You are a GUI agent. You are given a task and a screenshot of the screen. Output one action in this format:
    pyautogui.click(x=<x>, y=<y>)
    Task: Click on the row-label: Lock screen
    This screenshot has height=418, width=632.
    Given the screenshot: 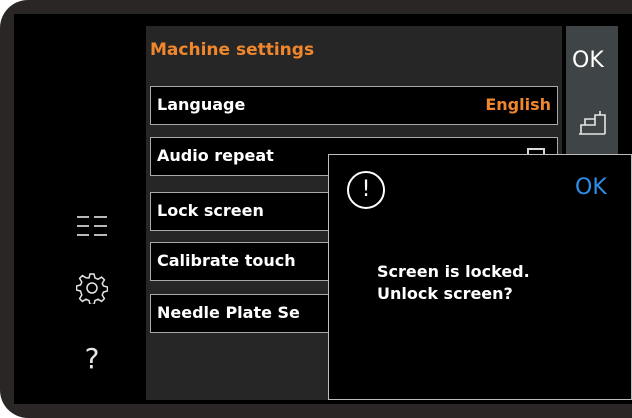 What is the action you would take?
    pyautogui.click(x=210, y=210)
    